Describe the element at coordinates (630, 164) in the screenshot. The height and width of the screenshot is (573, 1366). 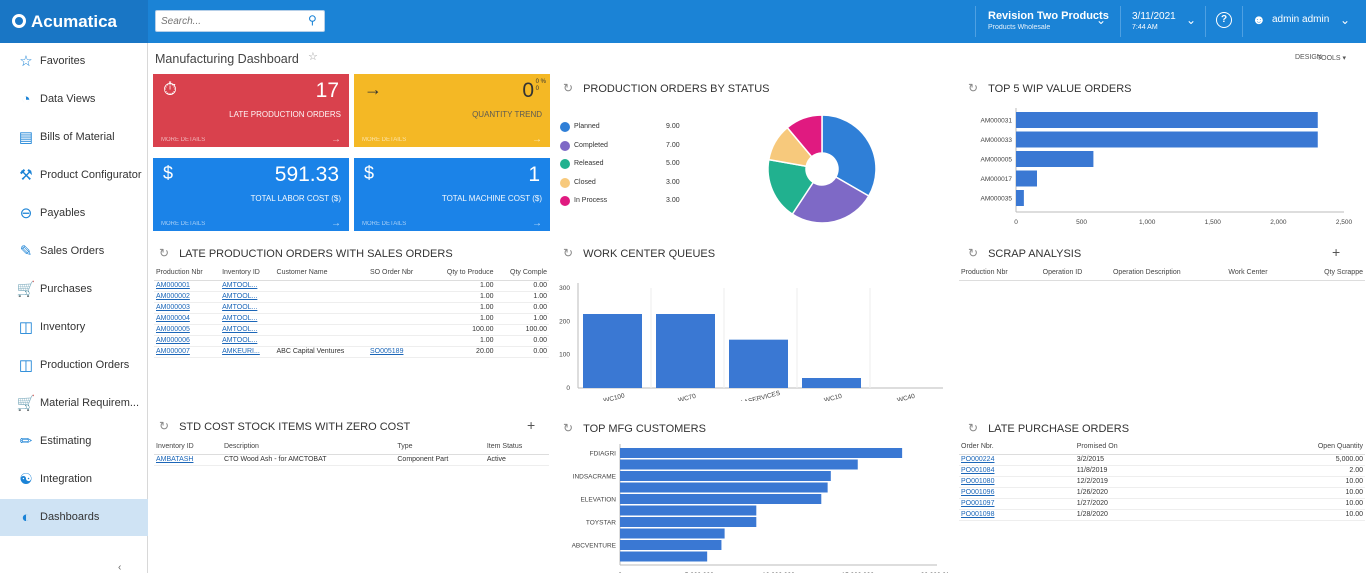
I see `legend-item: Released 5.00` at that location.